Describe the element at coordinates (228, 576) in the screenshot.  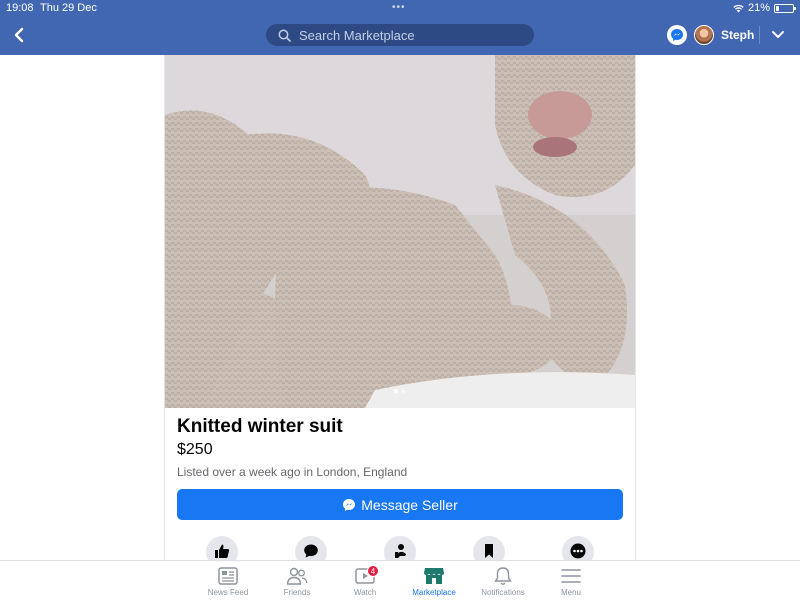
I see `news-feed-icon` at that location.